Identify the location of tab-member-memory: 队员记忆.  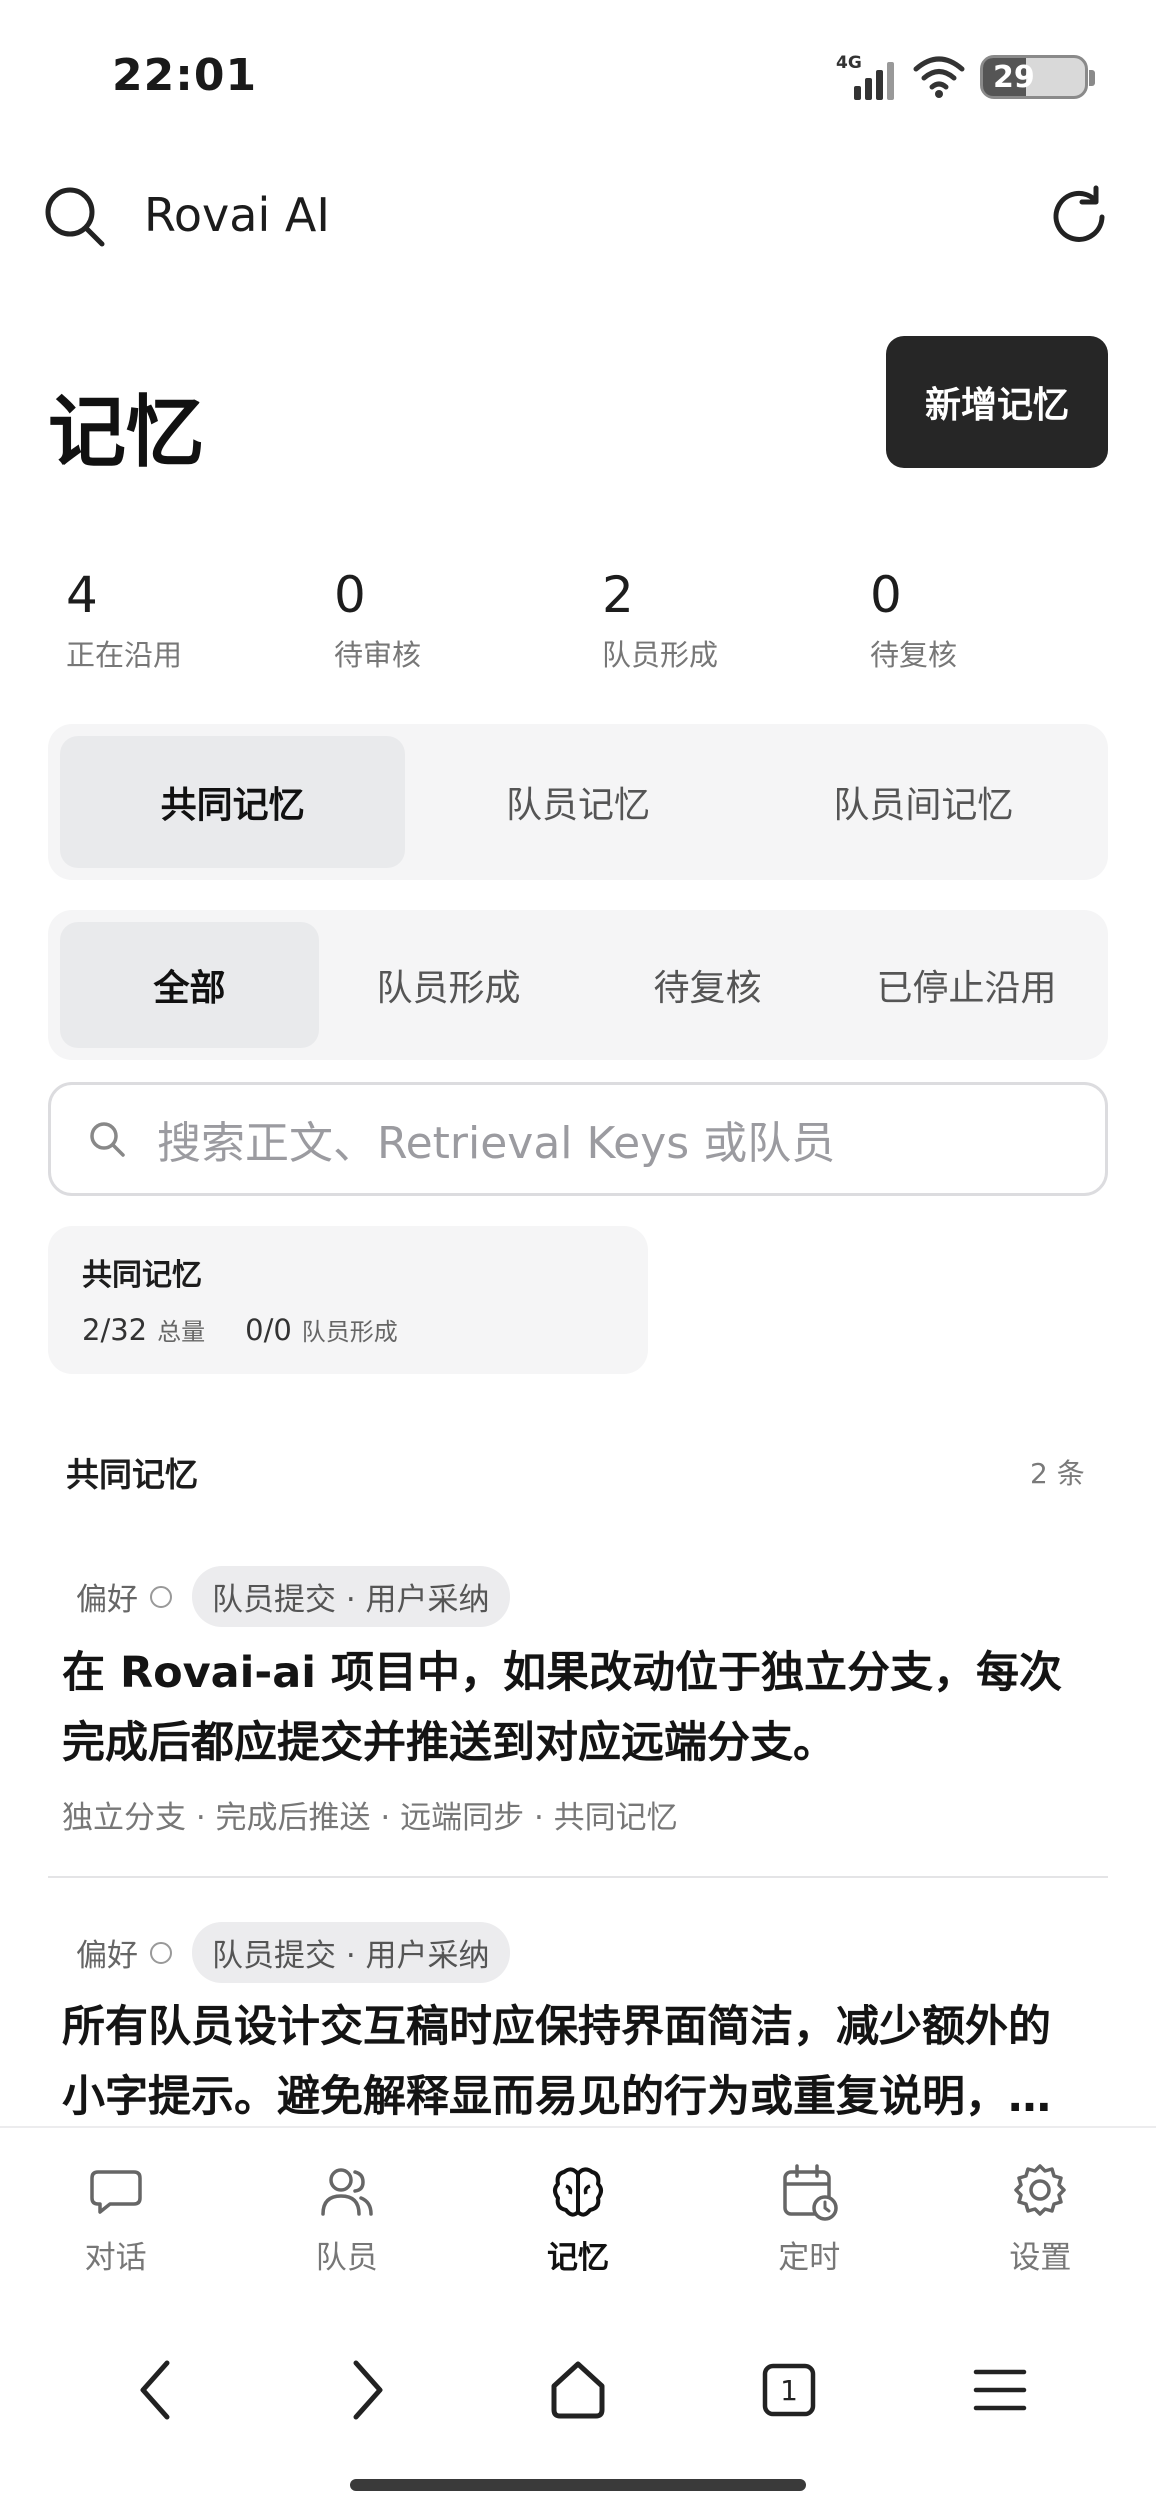
(577, 802).